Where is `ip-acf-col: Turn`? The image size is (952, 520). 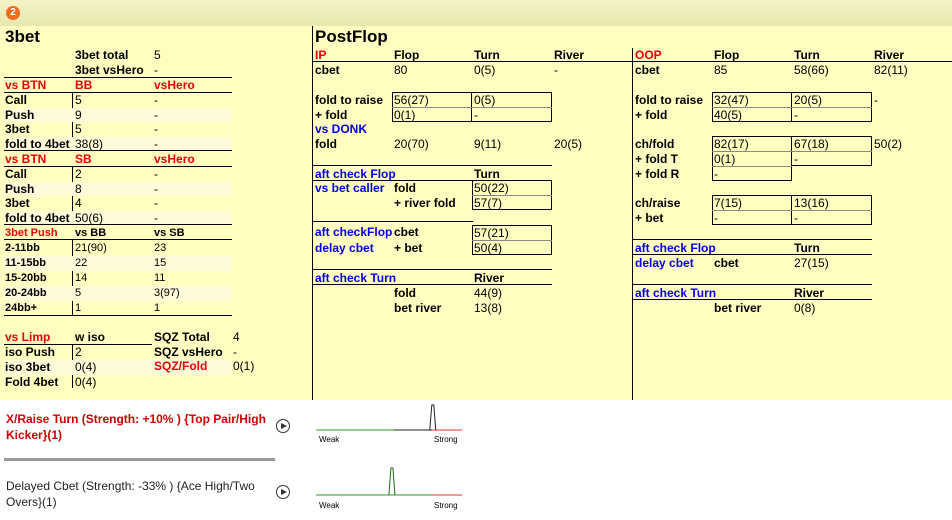
ip-acf-col: Turn is located at coordinates (487, 174).